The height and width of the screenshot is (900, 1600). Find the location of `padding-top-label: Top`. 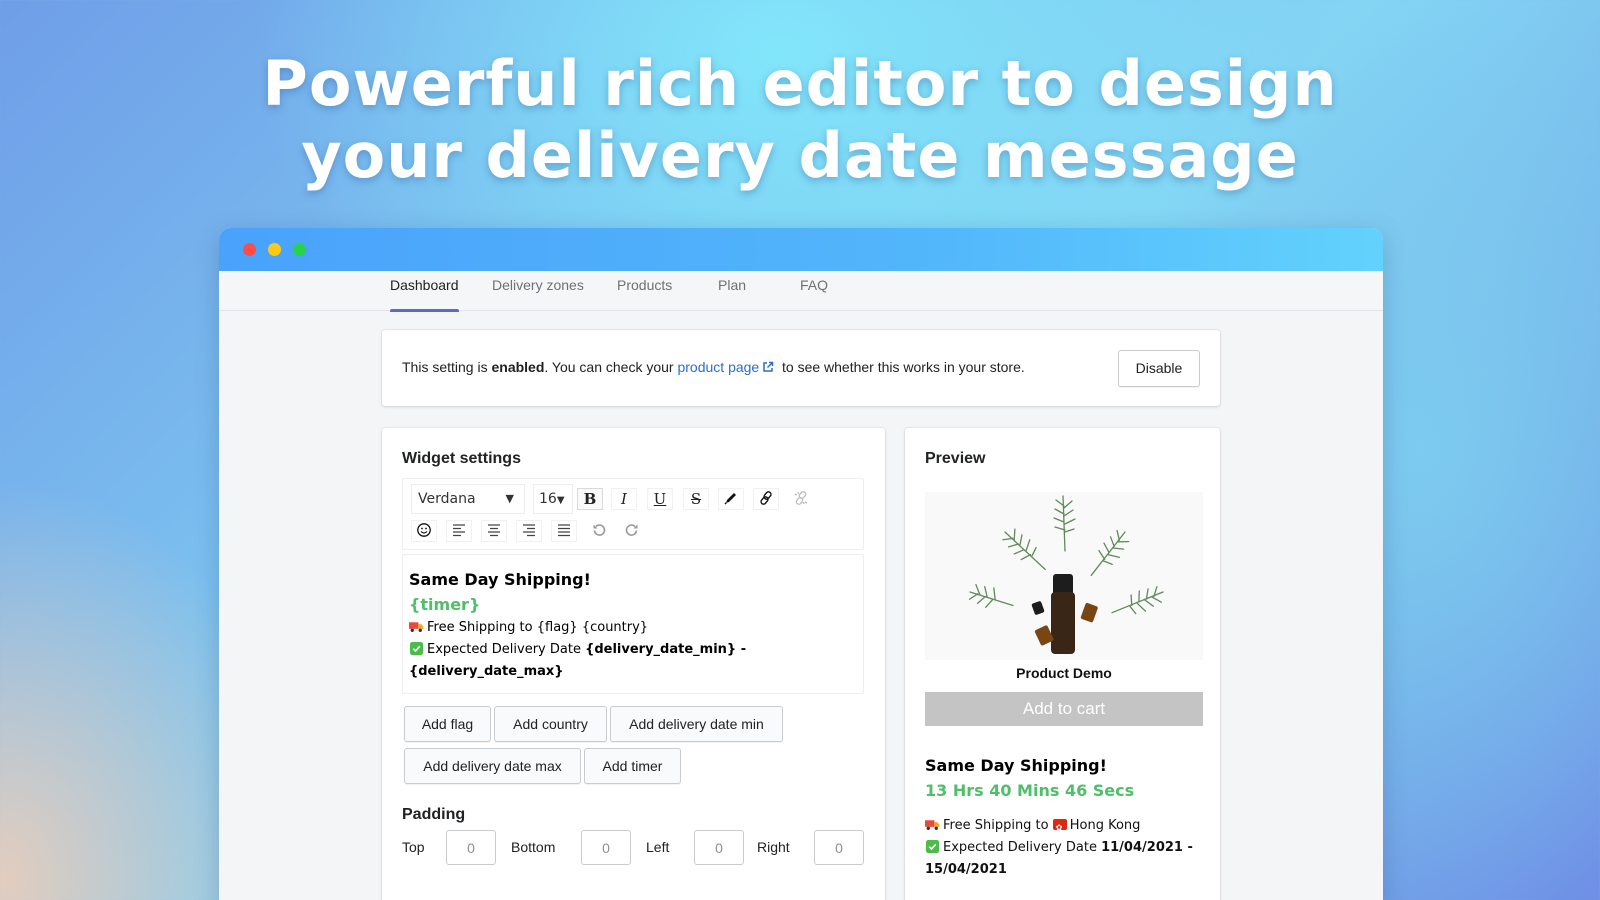

padding-top-label: Top is located at coordinates (413, 847).